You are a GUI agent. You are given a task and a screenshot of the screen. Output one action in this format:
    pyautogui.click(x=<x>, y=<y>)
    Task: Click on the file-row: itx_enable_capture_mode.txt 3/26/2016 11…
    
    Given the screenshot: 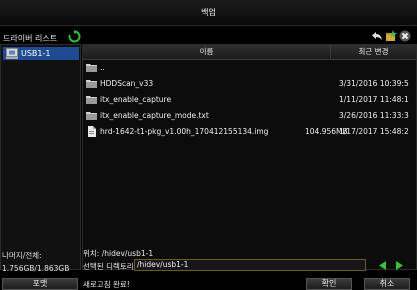 What is the action you would take?
    pyautogui.click(x=249, y=116)
    